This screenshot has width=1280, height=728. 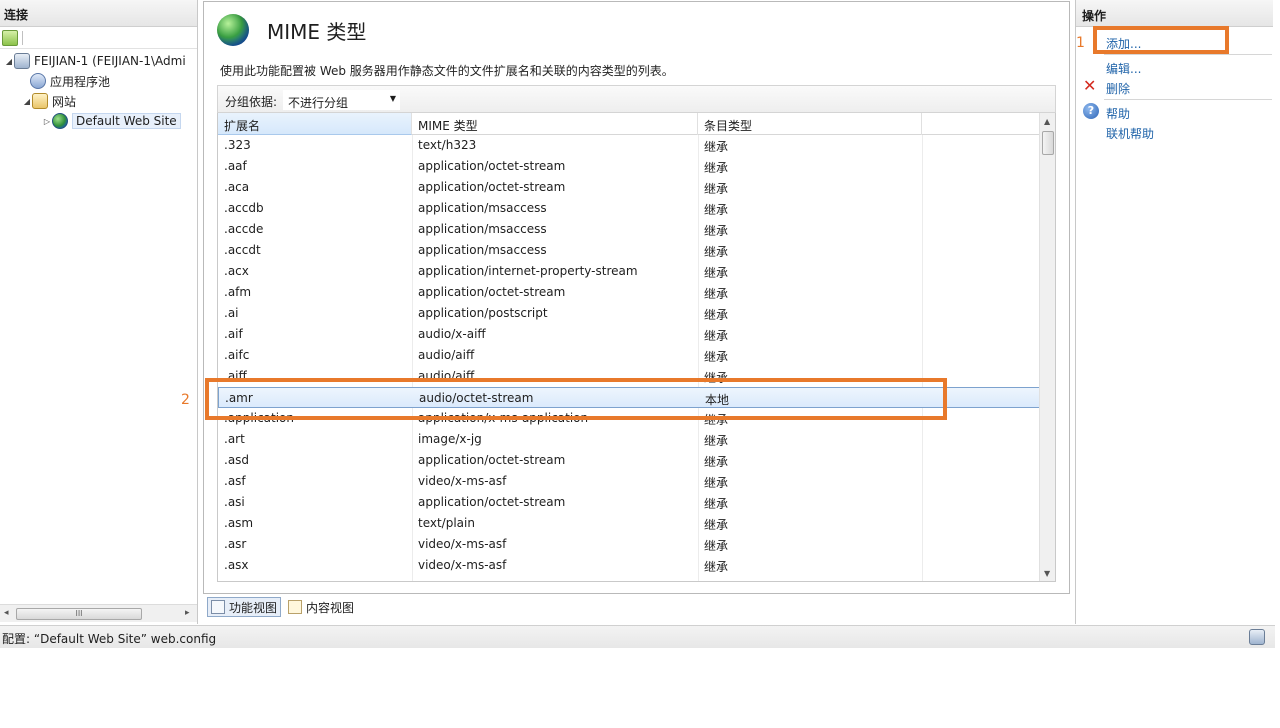 What do you see at coordinates (317, 32) in the screenshot?
I see `page-title: MIME 类型` at bounding box center [317, 32].